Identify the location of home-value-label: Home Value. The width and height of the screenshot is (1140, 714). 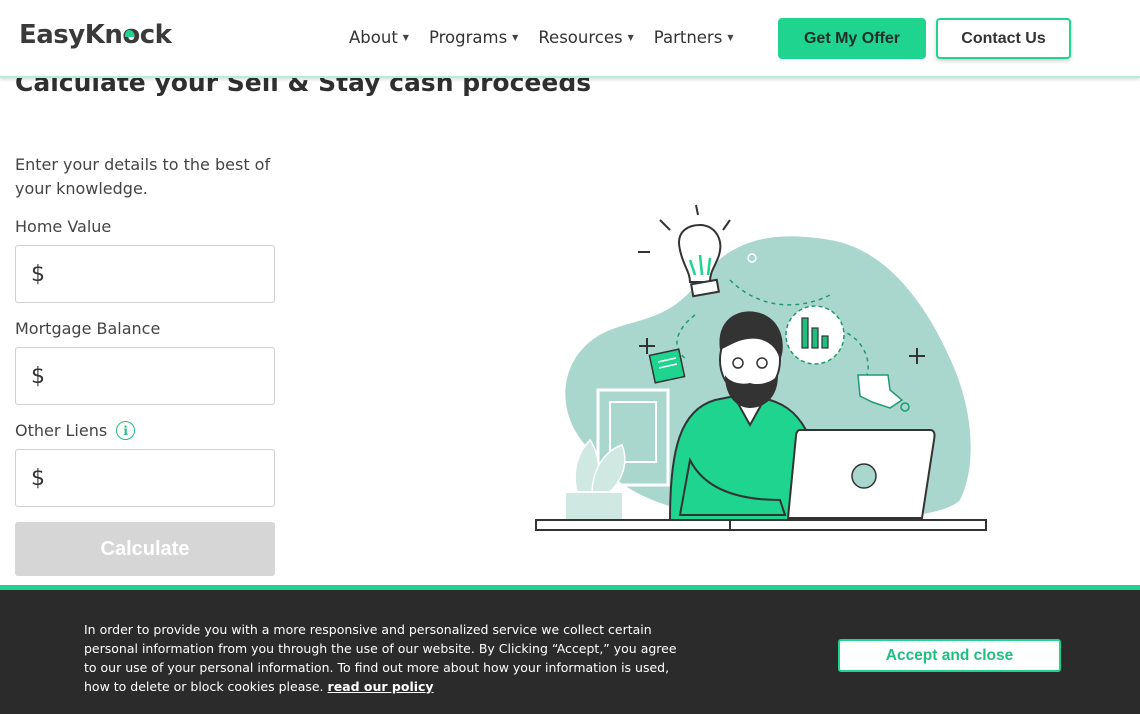
(63, 226).